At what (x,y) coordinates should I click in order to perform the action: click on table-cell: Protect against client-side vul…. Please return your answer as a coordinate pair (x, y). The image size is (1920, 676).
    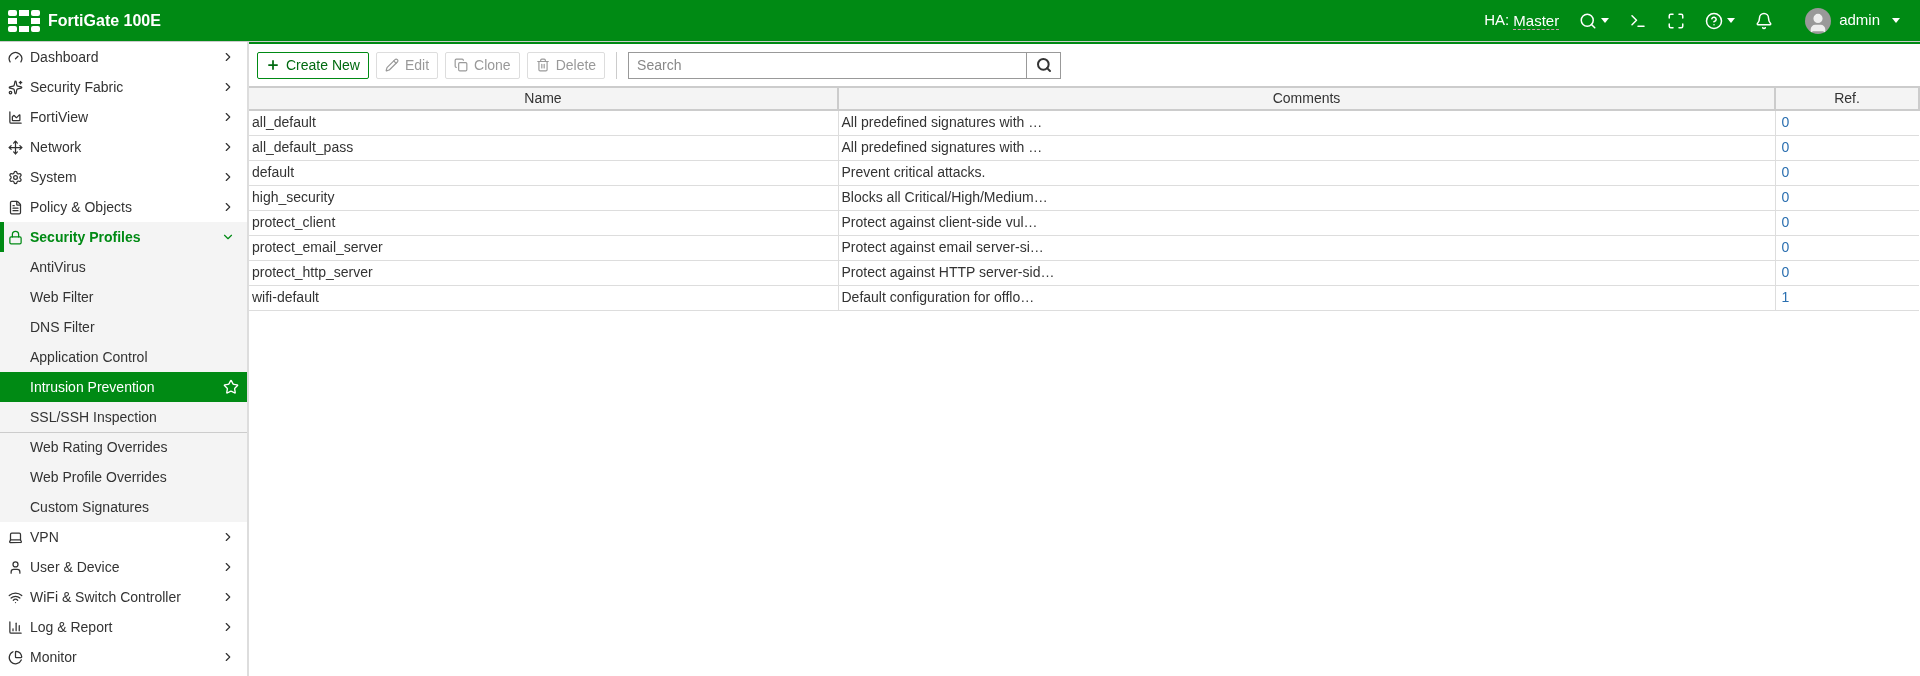
    Looking at the image, I should click on (1306, 222).